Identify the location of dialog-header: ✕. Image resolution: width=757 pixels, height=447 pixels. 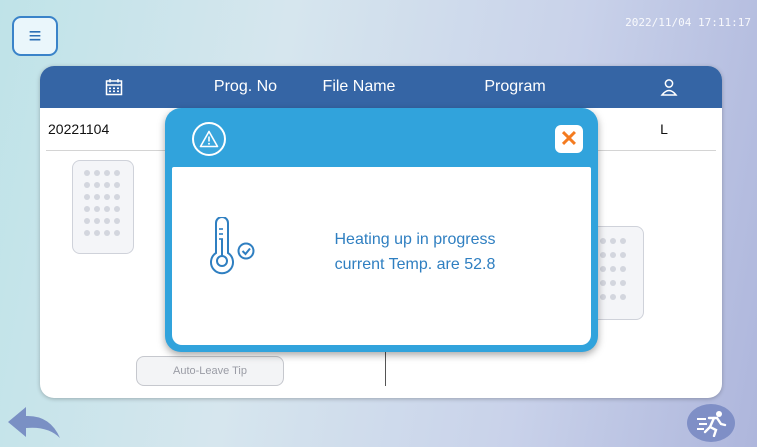
(381, 137).